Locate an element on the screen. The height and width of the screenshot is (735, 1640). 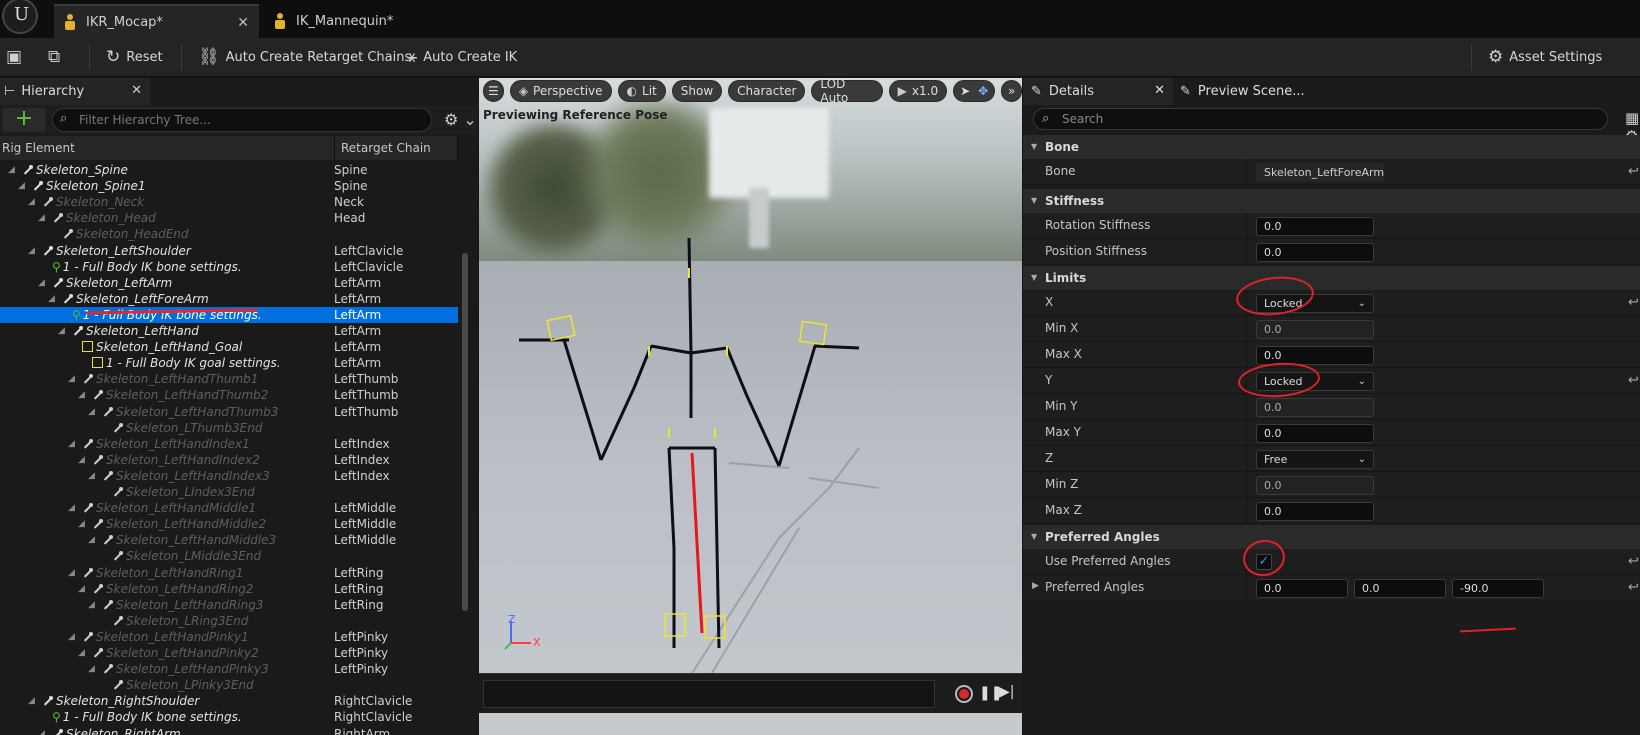
tab-ikr-mocap: IKR_Mocap* ✕ is located at coordinates (156, 21).